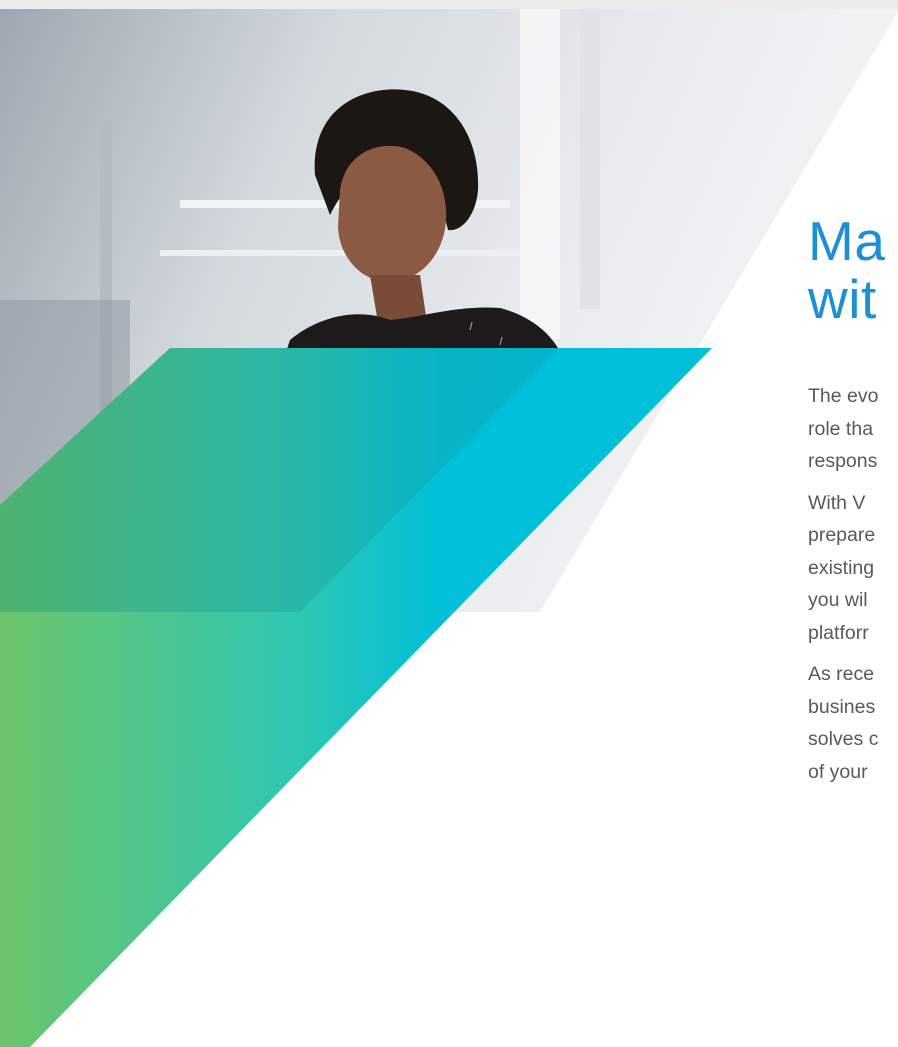 The height and width of the screenshot is (1047, 898). I want to click on paragraph-line: busines, so click(842, 706).